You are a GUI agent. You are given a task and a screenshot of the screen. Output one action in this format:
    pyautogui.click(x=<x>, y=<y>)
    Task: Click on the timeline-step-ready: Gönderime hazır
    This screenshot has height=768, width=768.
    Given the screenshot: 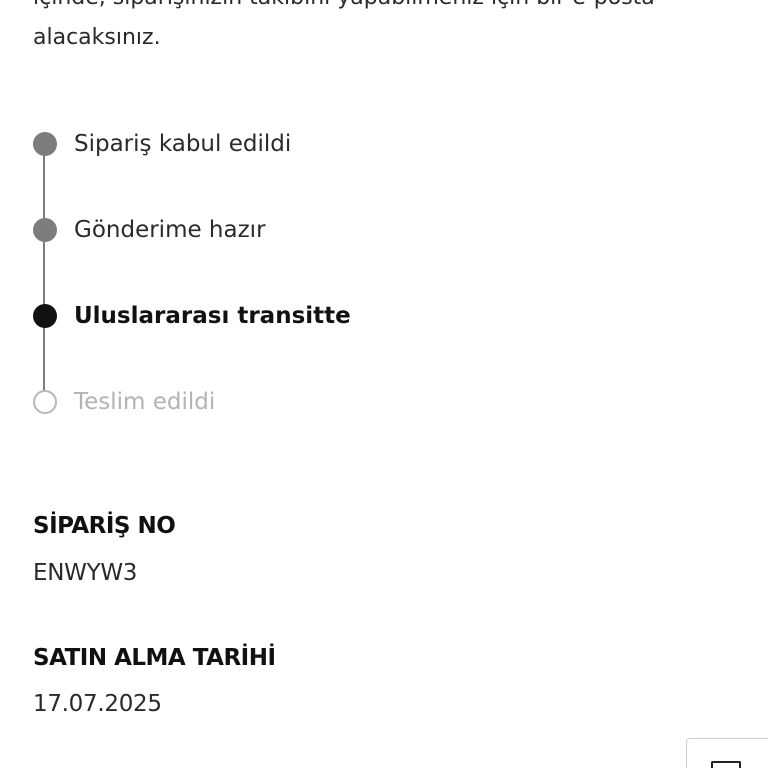 What is the action you would take?
    pyautogui.click(x=149, y=230)
    